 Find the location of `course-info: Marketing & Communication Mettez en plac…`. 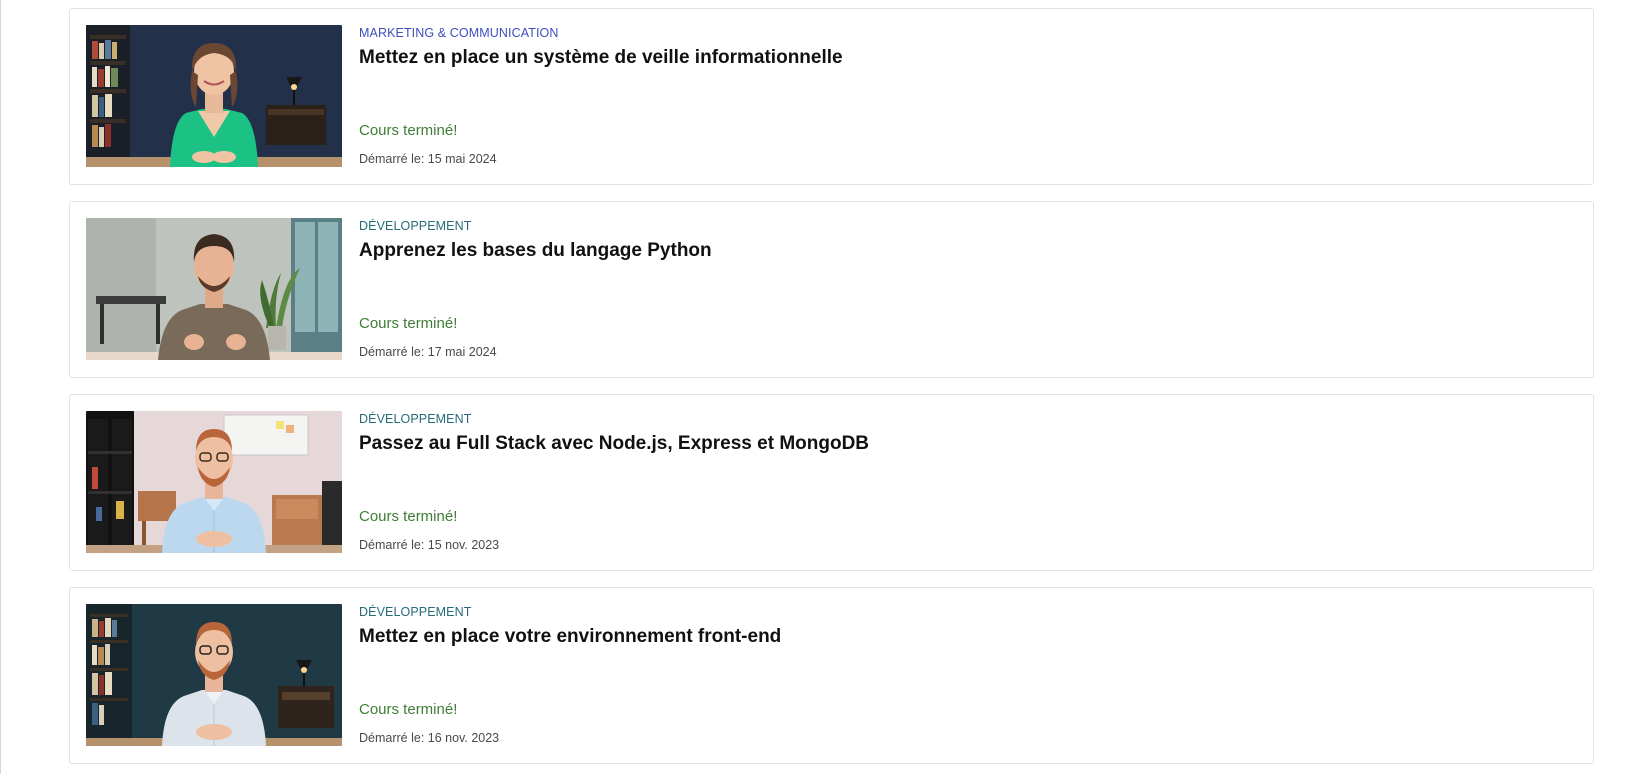

course-info: Marketing & Communication Mettez en plac… is located at coordinates (966, 95).